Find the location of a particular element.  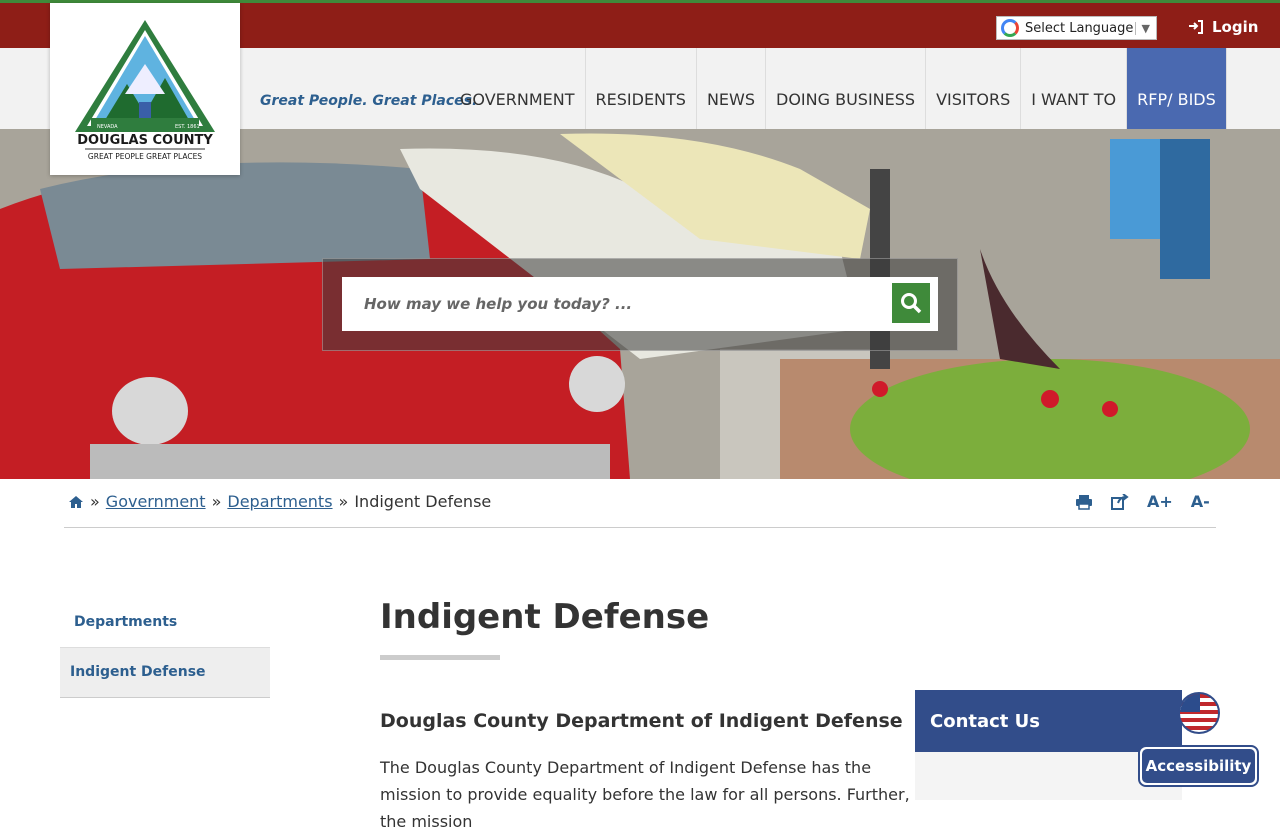

search-button is located at coordinates (911, 303).